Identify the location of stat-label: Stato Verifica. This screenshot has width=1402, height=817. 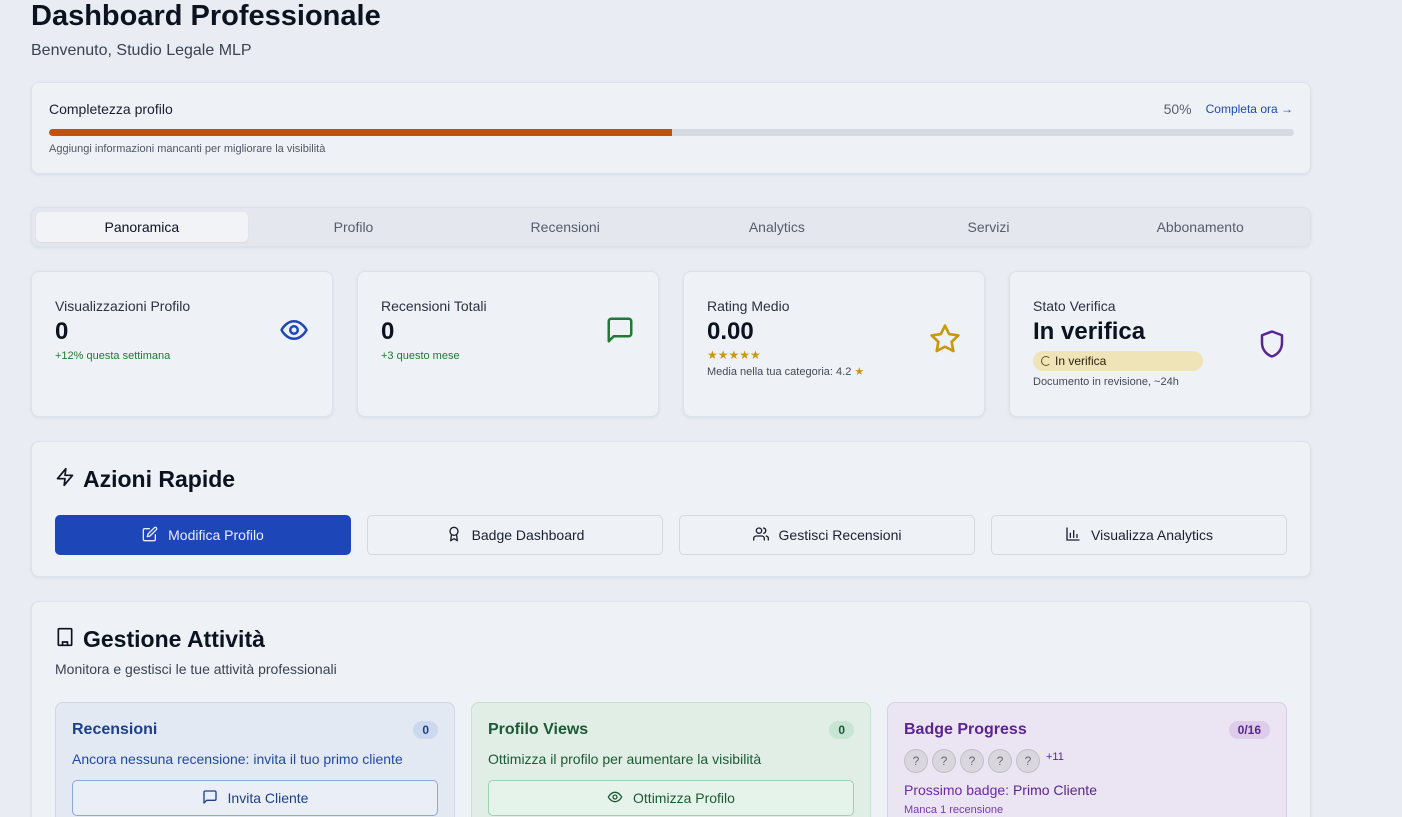
(1074, 306).